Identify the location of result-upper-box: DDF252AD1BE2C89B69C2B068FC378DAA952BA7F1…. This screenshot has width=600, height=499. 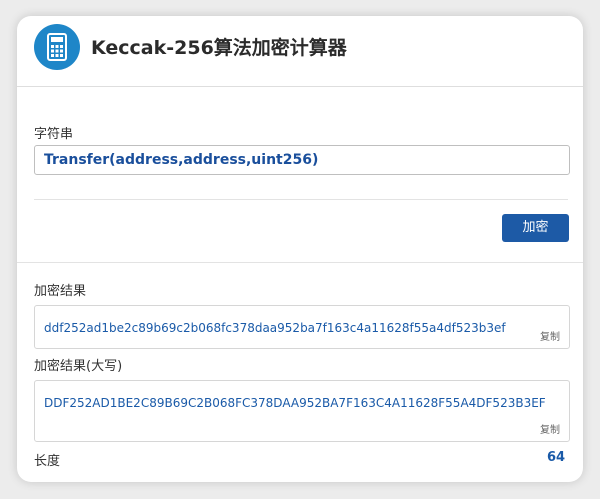
(302, 411).